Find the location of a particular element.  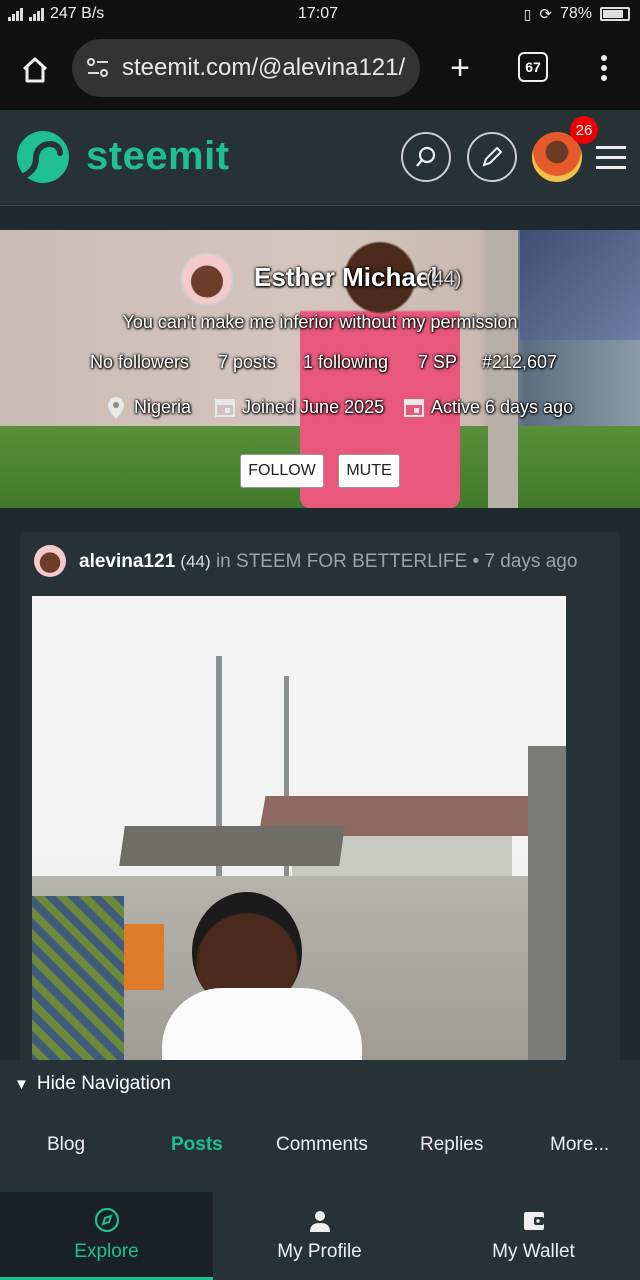

create-post-button is located at coordinates (492, 157).